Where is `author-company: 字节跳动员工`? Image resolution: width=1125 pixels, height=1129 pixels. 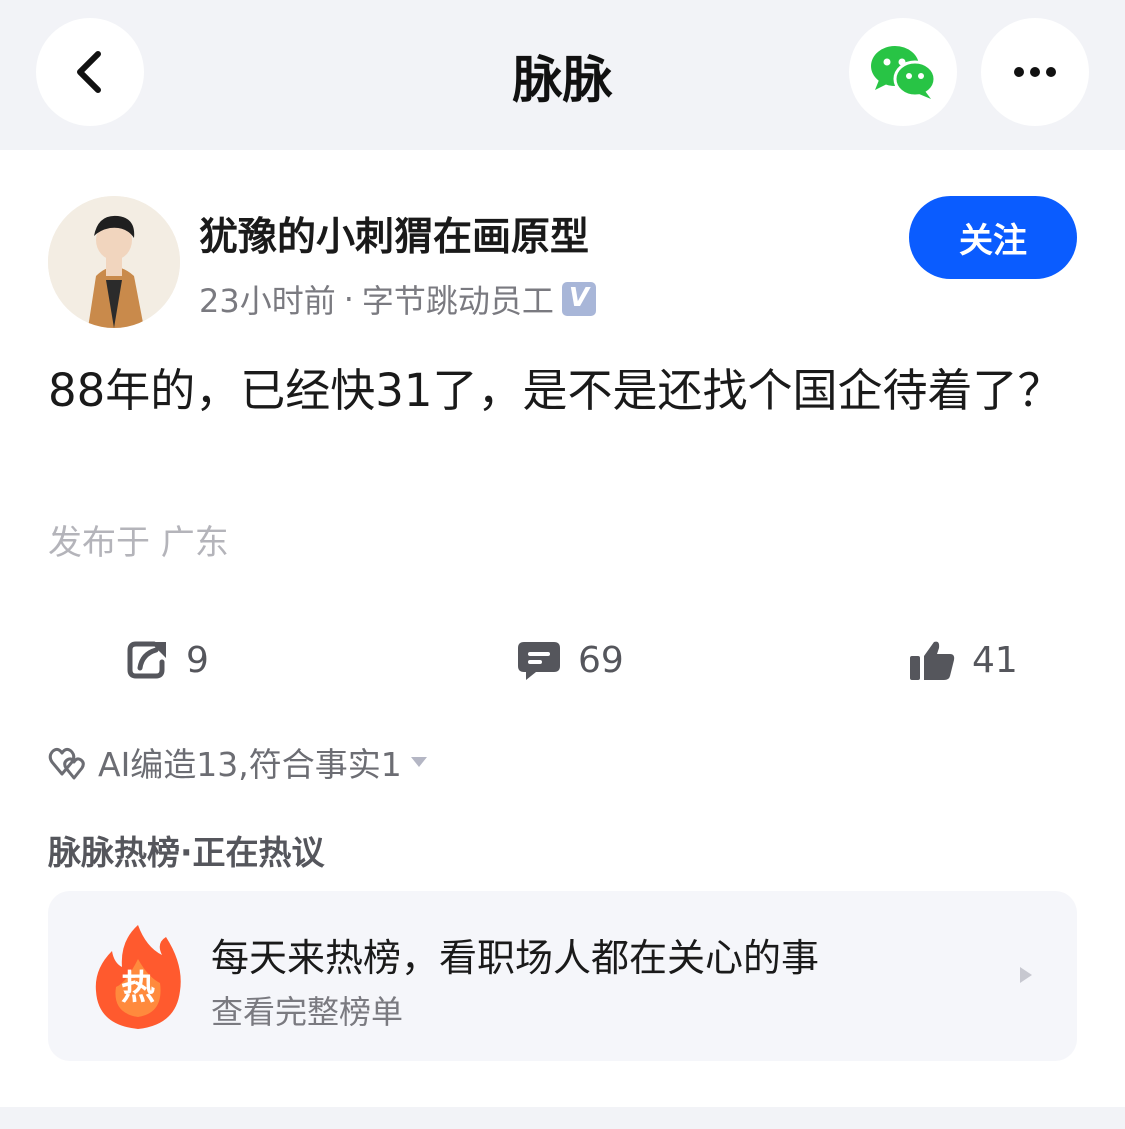
author-company: 字节跳动员工 is located at coordinates (457, 301).